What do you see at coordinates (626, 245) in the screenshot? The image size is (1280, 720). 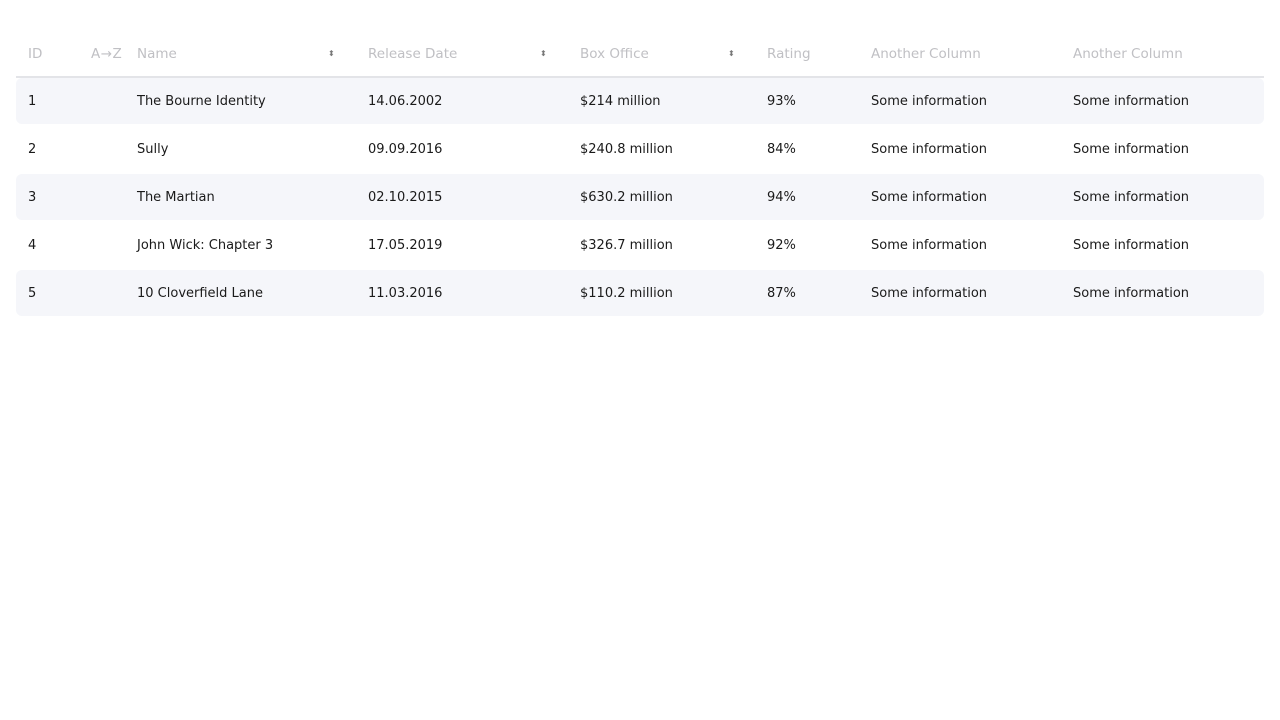 I see `cell-box: $326.7 million` at bounding box center [626, 245].